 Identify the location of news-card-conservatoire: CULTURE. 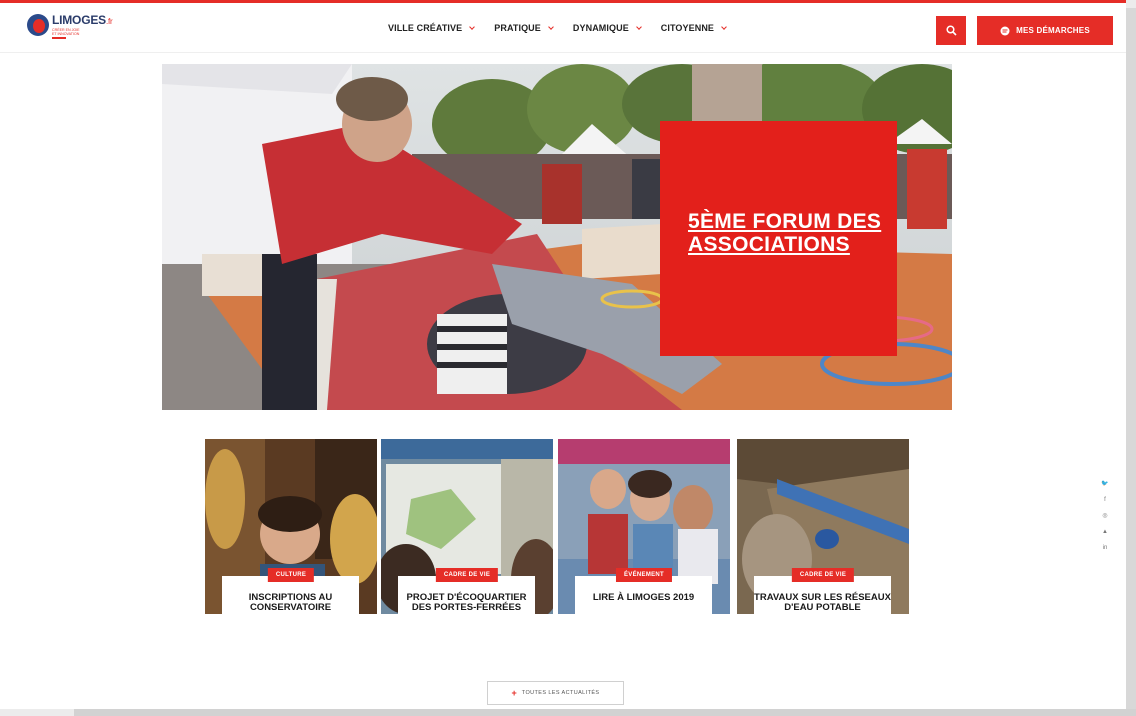
(291, 526).